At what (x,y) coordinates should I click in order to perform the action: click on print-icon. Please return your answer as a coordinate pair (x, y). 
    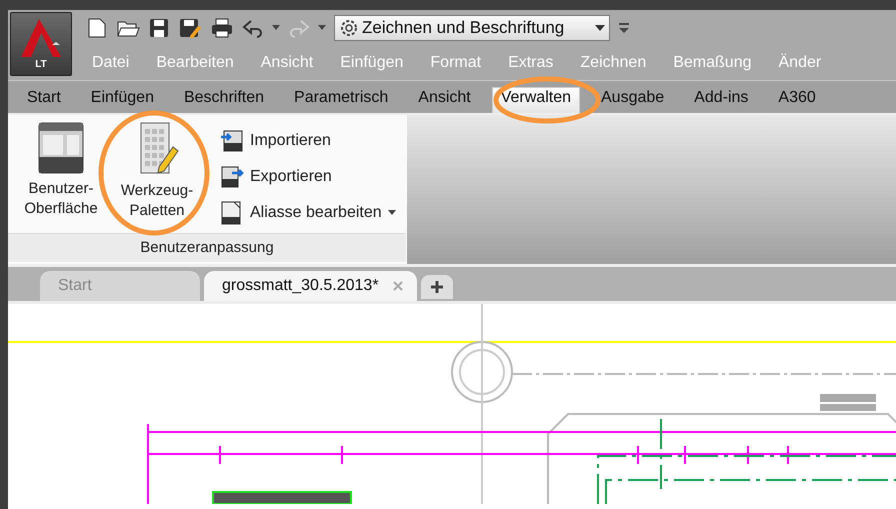
    Looking at the image, I should click on (222, 28).